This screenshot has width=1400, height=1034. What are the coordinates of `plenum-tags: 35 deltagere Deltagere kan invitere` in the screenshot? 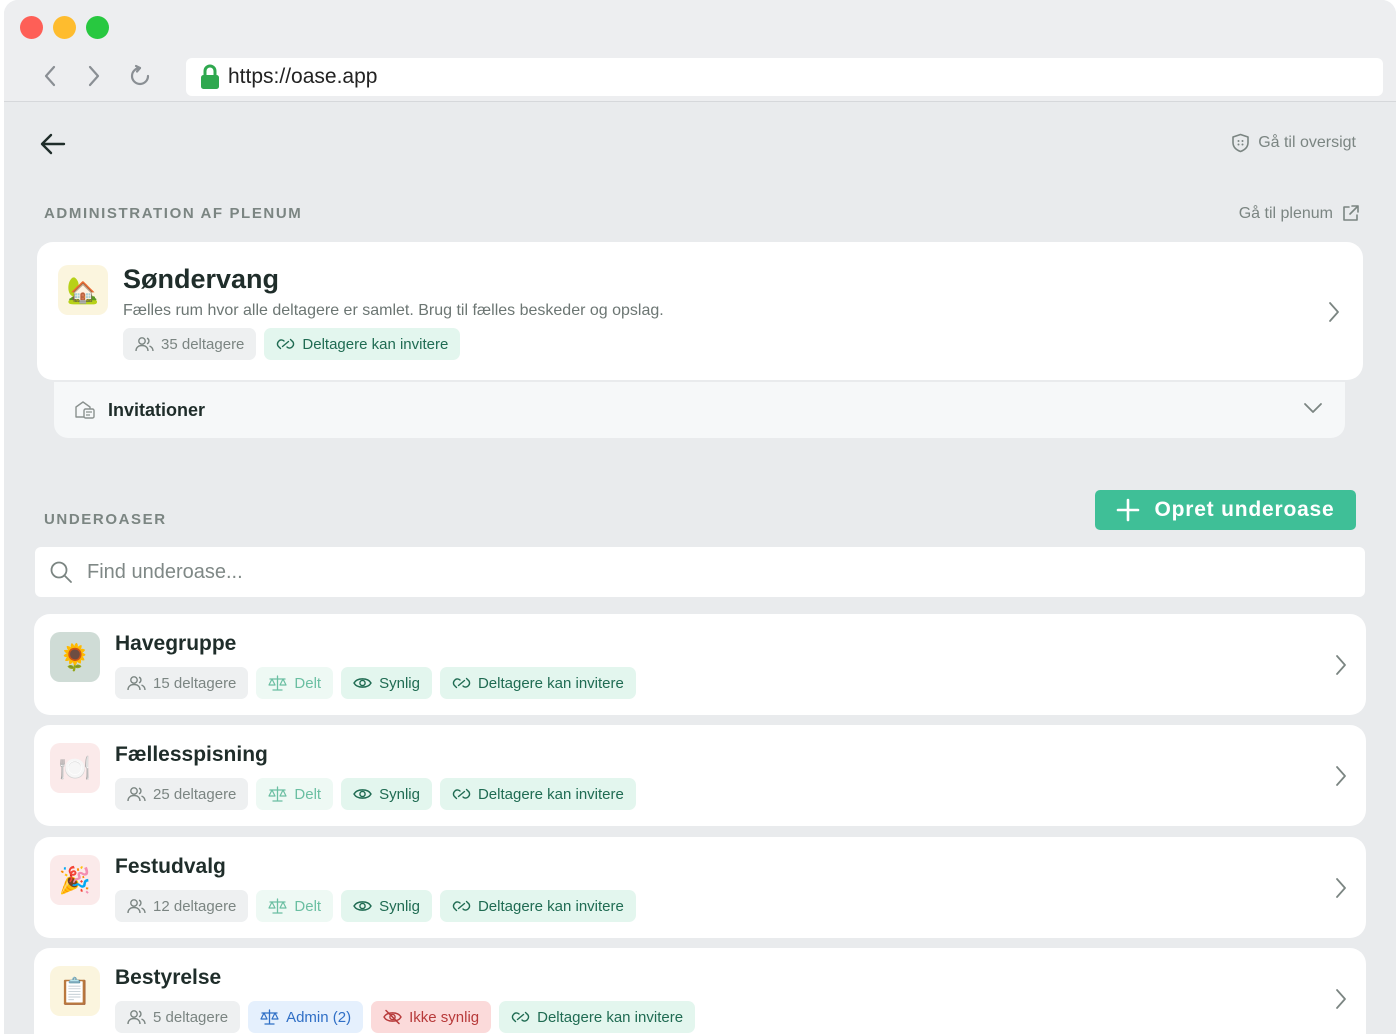 It's located at (292, 344).